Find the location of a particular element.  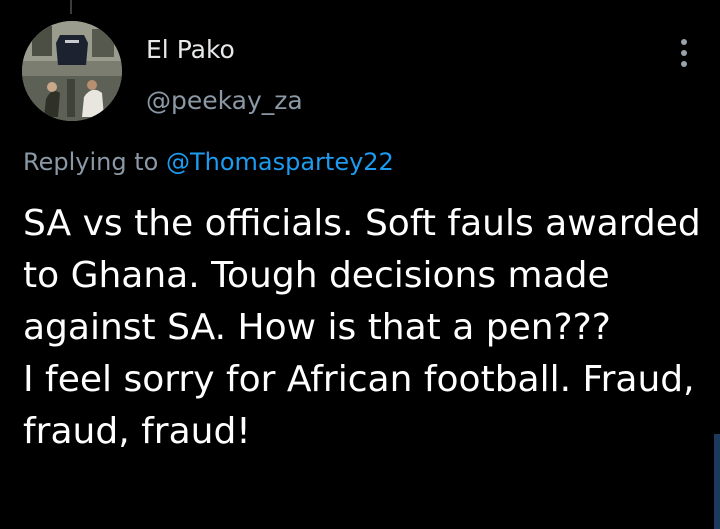

vertical-ellipsis-icon is located at coordinates (684, 42).